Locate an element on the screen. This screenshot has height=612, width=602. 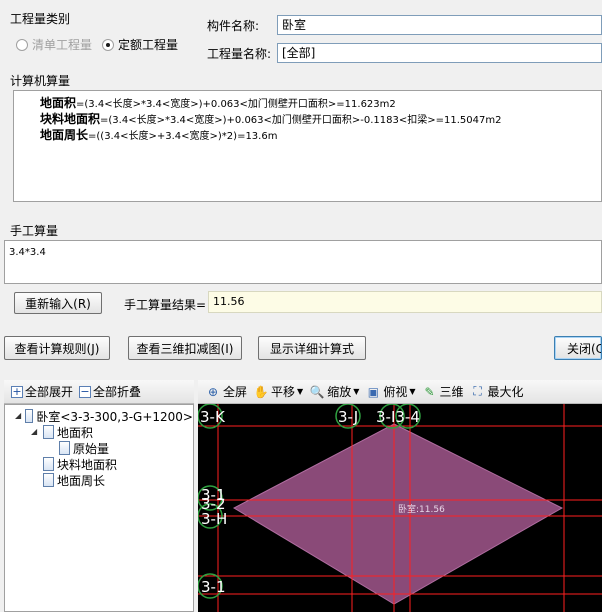
quantity-name-select: [全部] is located at coordinates (439, 53).